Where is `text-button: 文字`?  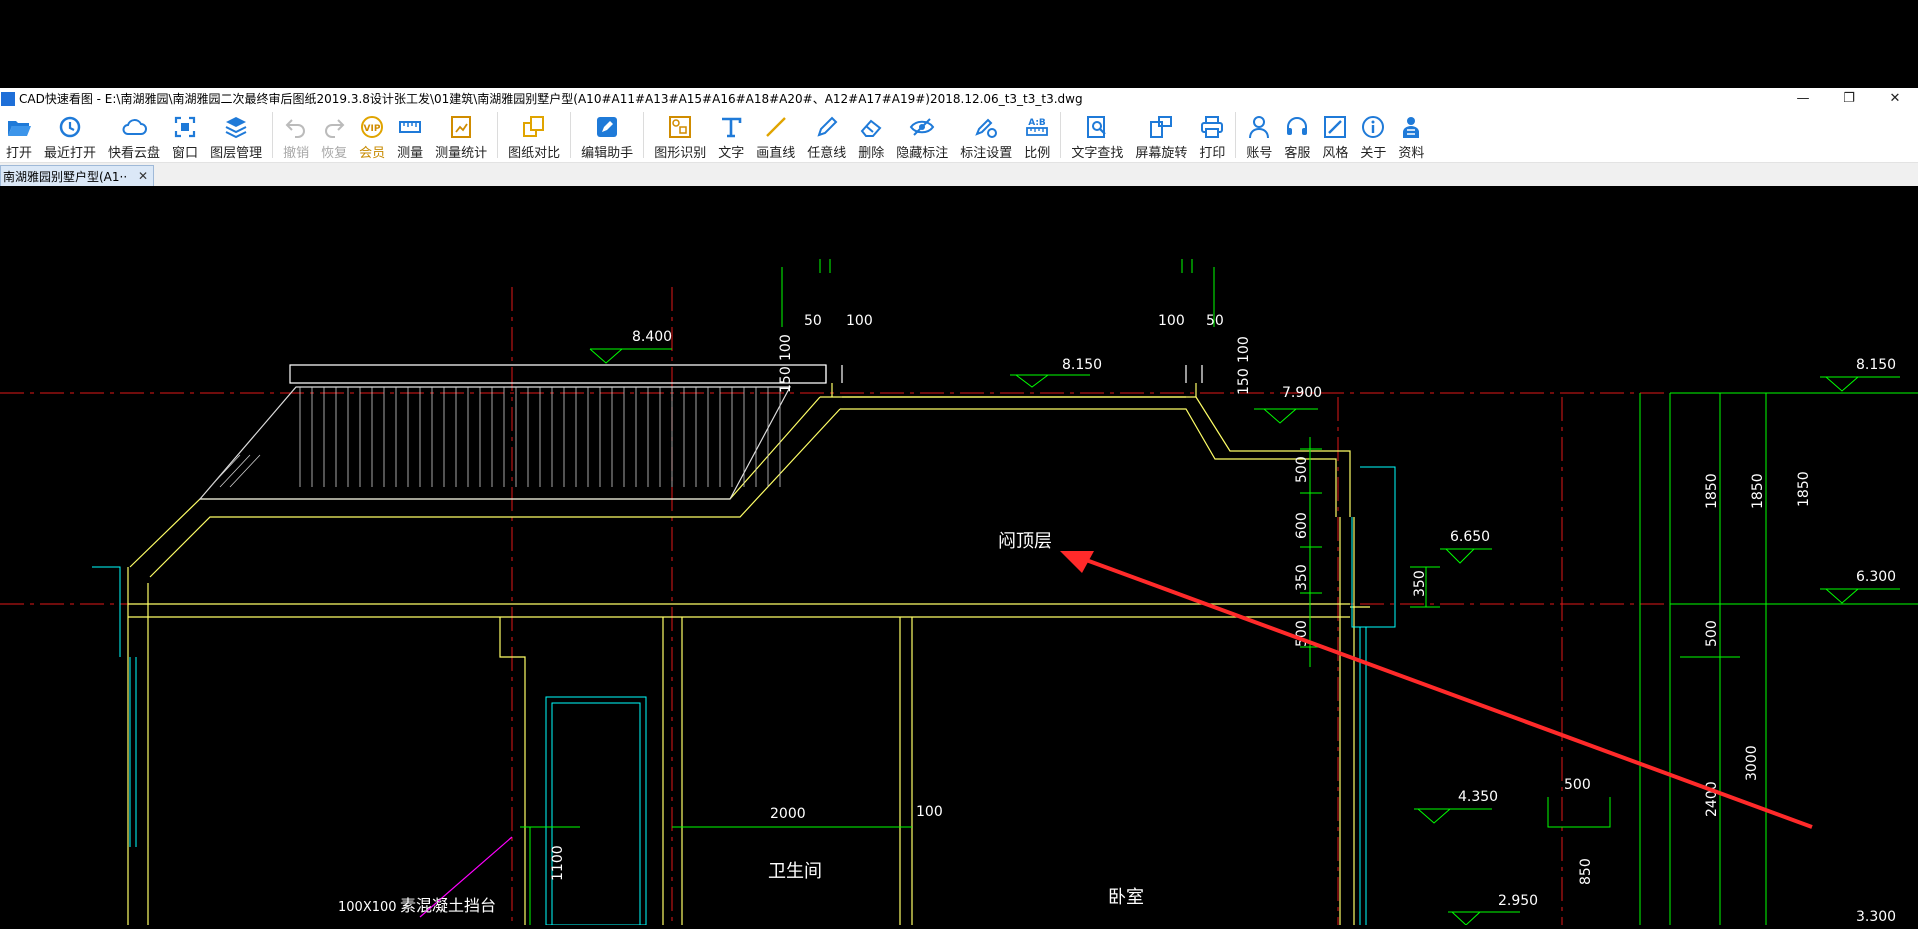 text-button: 文字 is located at coordinates (731, 135).